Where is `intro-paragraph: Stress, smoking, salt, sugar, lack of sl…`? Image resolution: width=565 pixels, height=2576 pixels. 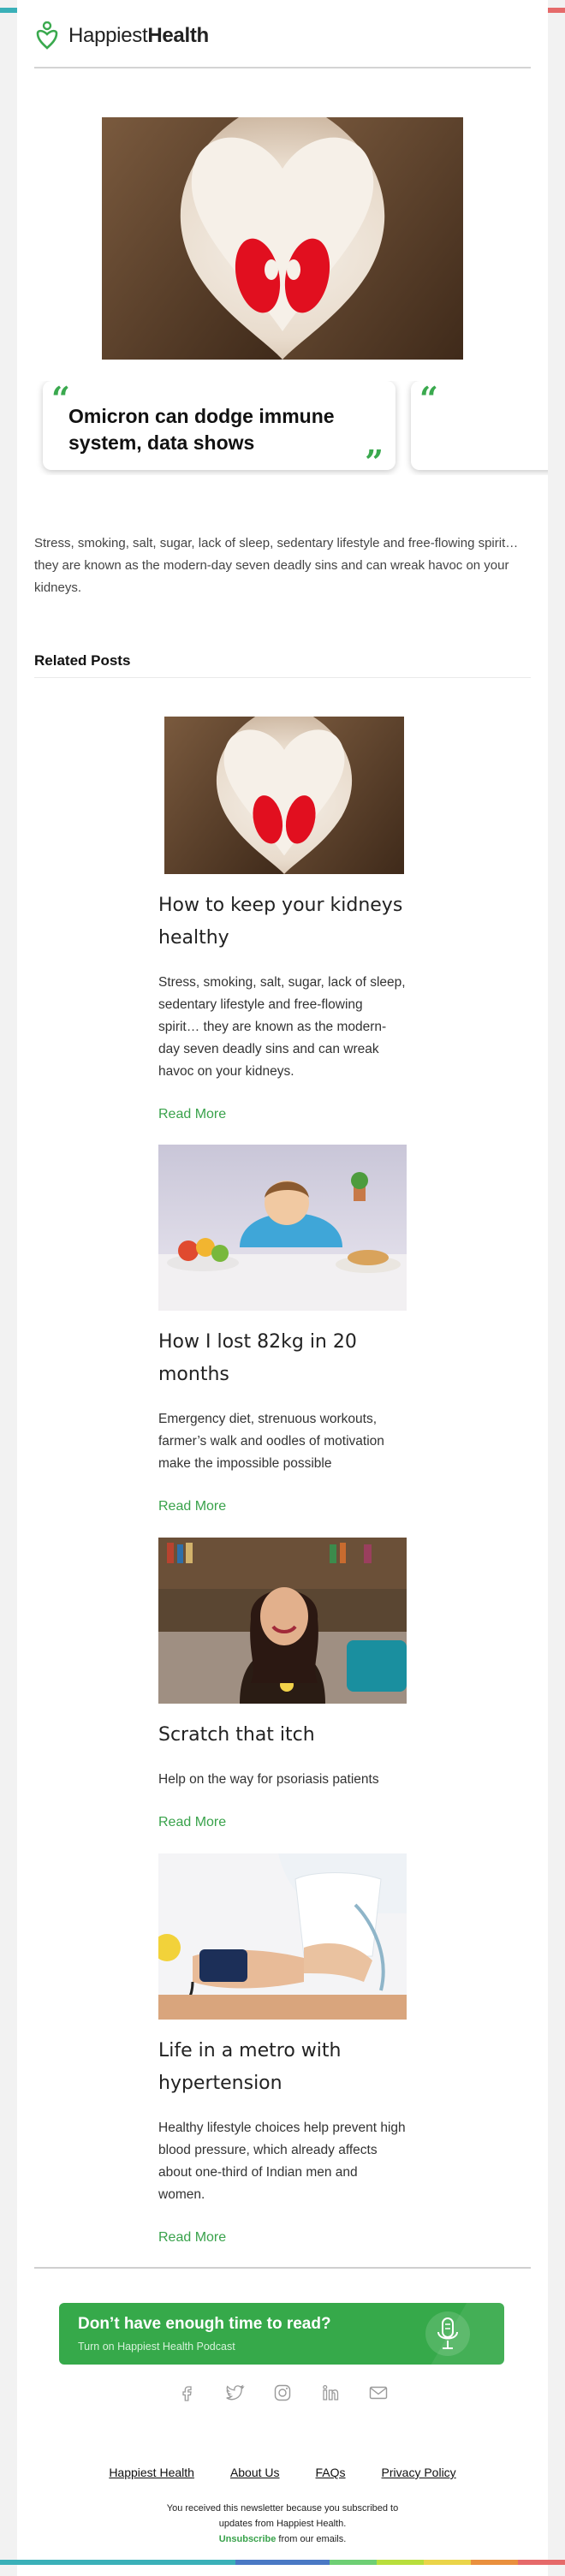
intro-paragraph: Stress, smoking, salt, sugar, lack of sl… is located at coordinates (276, 566).